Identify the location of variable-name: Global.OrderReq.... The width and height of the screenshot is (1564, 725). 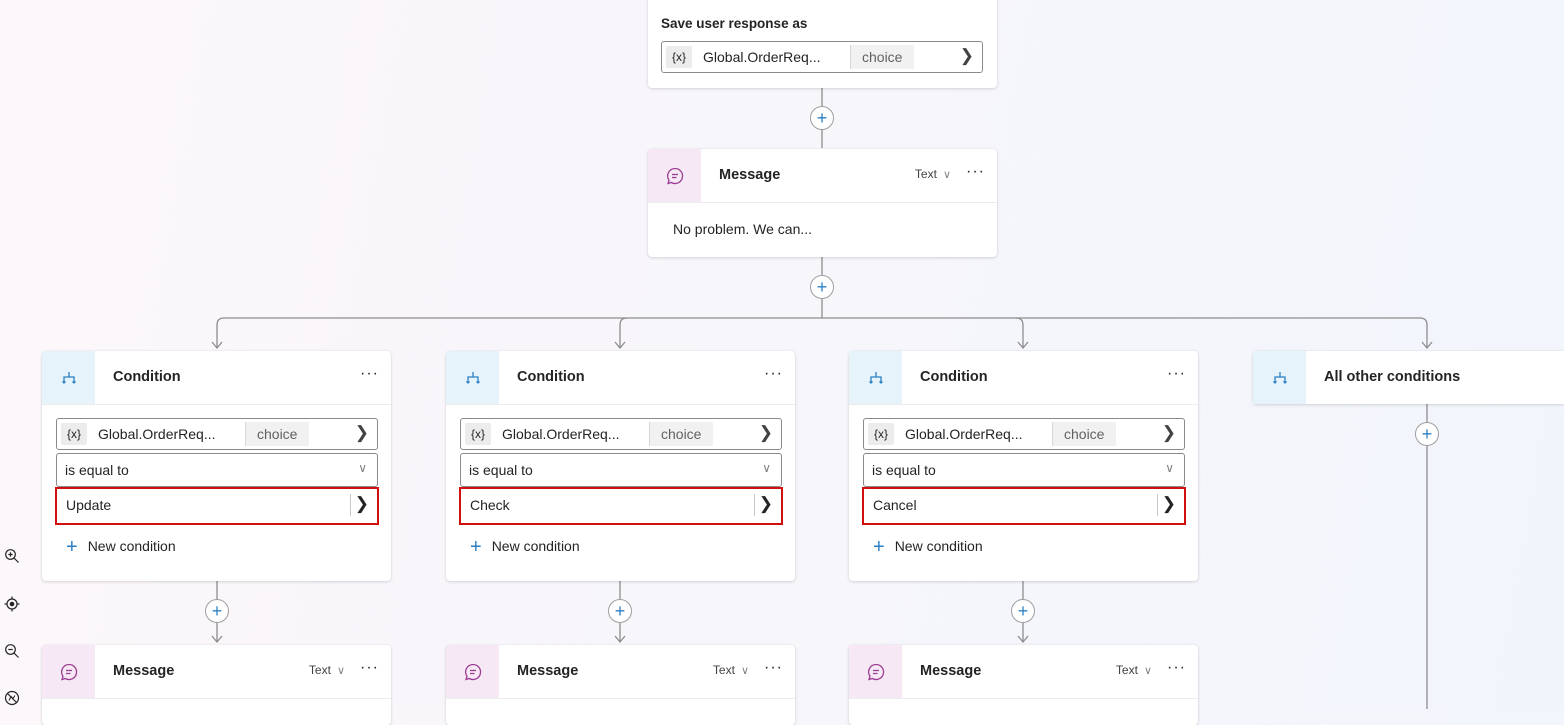
(157, 434).